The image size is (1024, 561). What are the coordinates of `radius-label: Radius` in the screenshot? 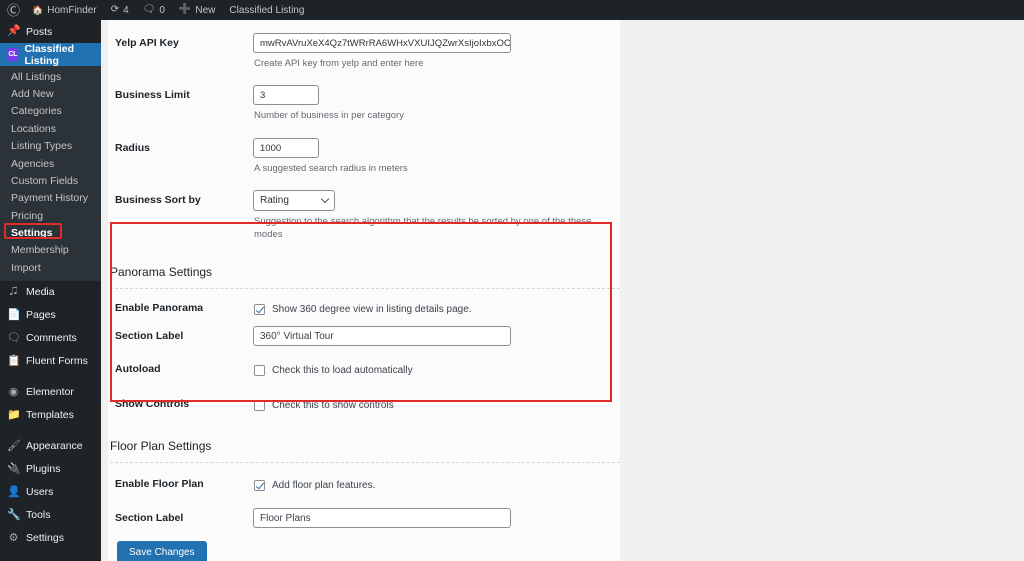 It's located at (133, 147).